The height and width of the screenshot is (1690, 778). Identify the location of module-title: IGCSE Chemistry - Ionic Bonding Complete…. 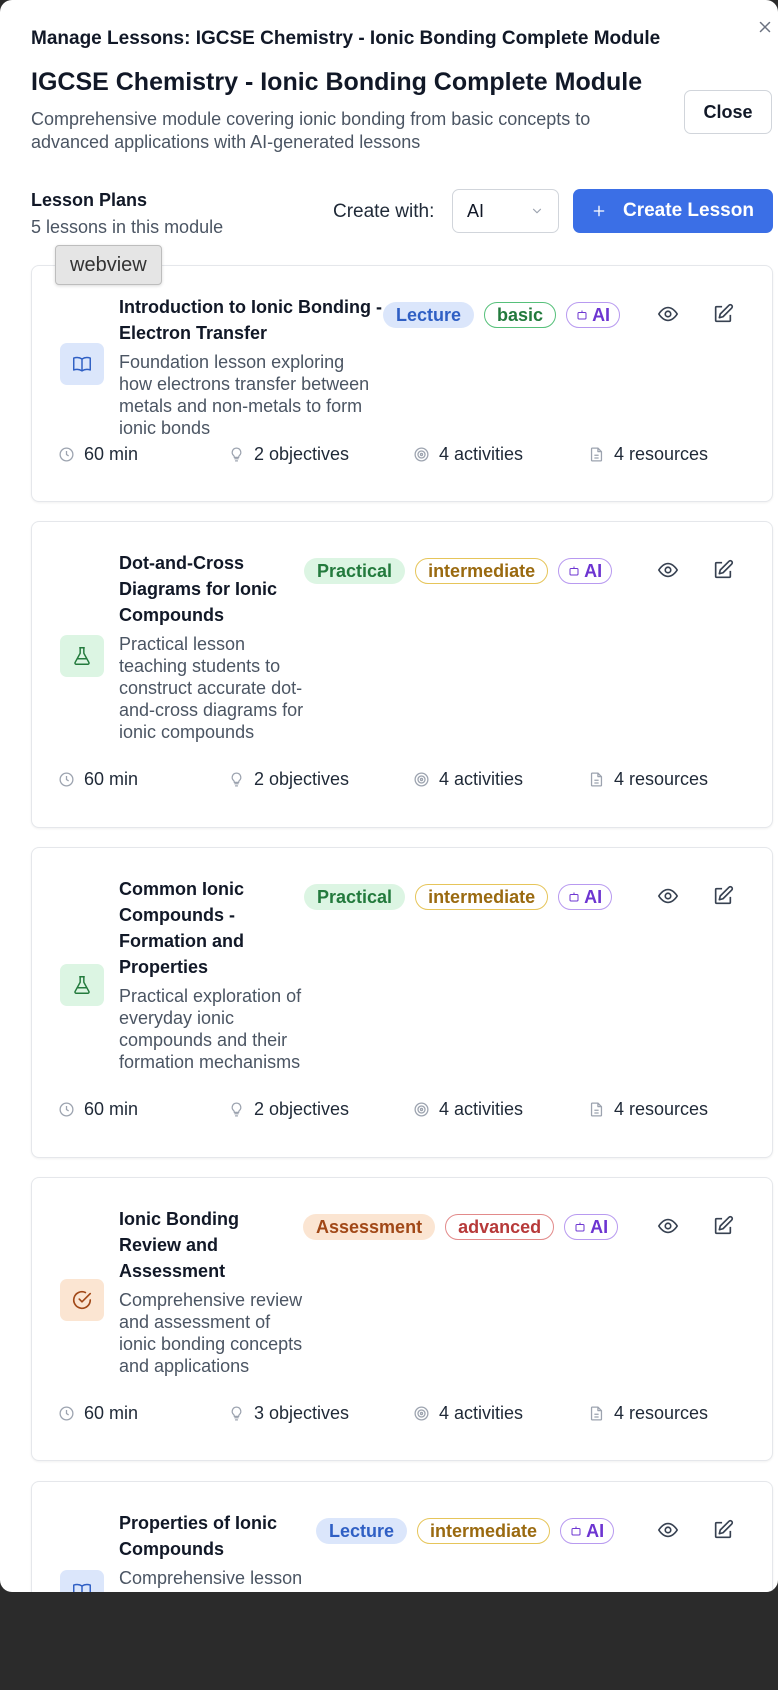
(337, 82).